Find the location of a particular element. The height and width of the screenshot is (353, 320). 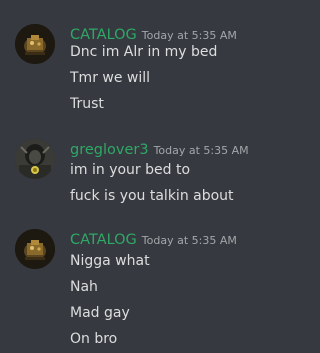

username: greglover3 is located at coordinates (109, 150).